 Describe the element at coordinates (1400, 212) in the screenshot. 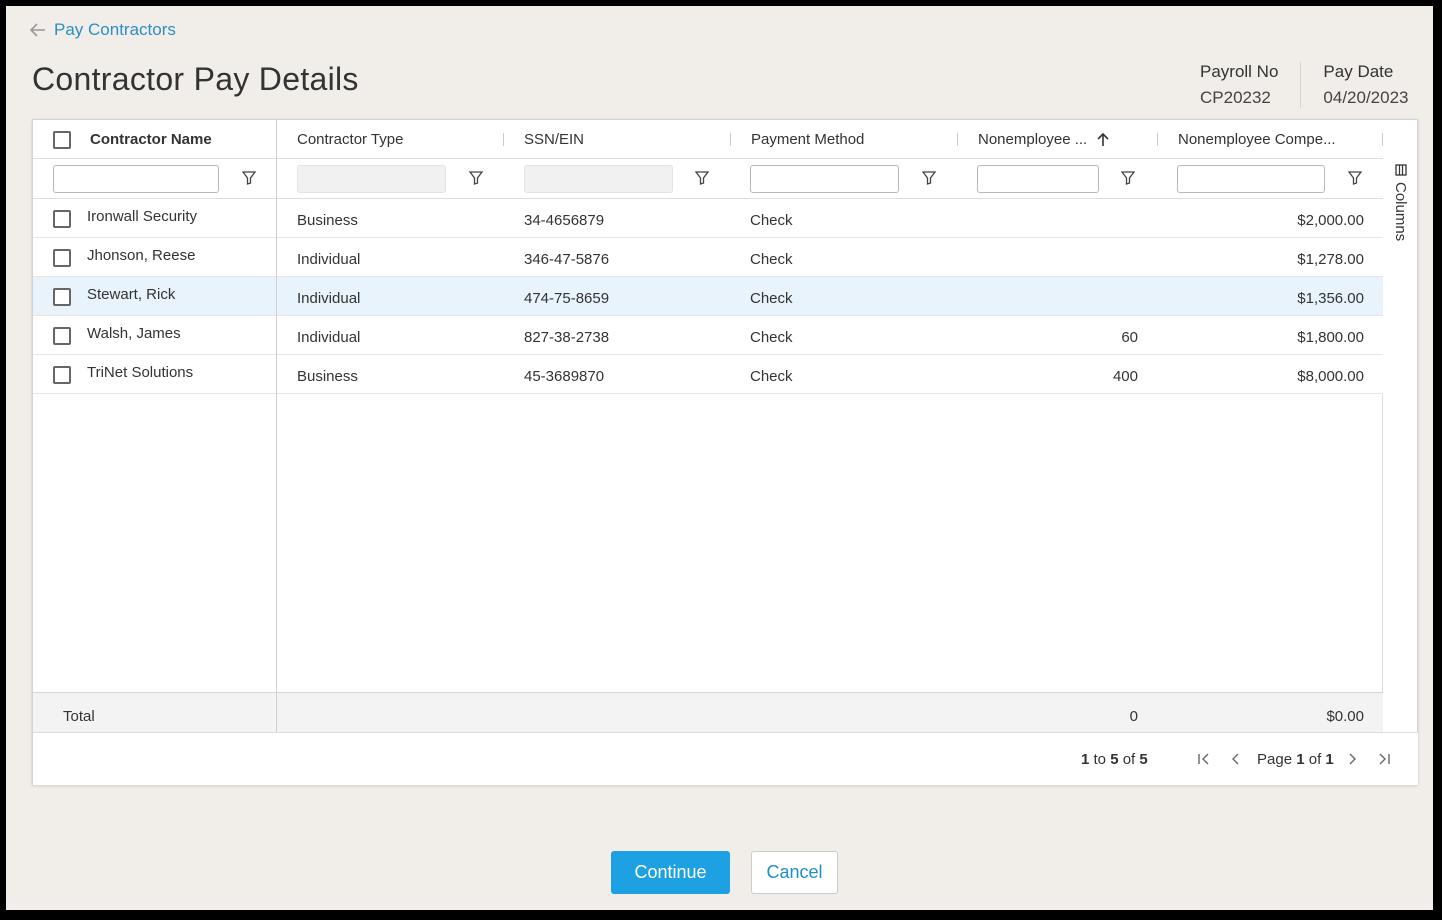

I see `columns-tool-label: Columns` at that location.